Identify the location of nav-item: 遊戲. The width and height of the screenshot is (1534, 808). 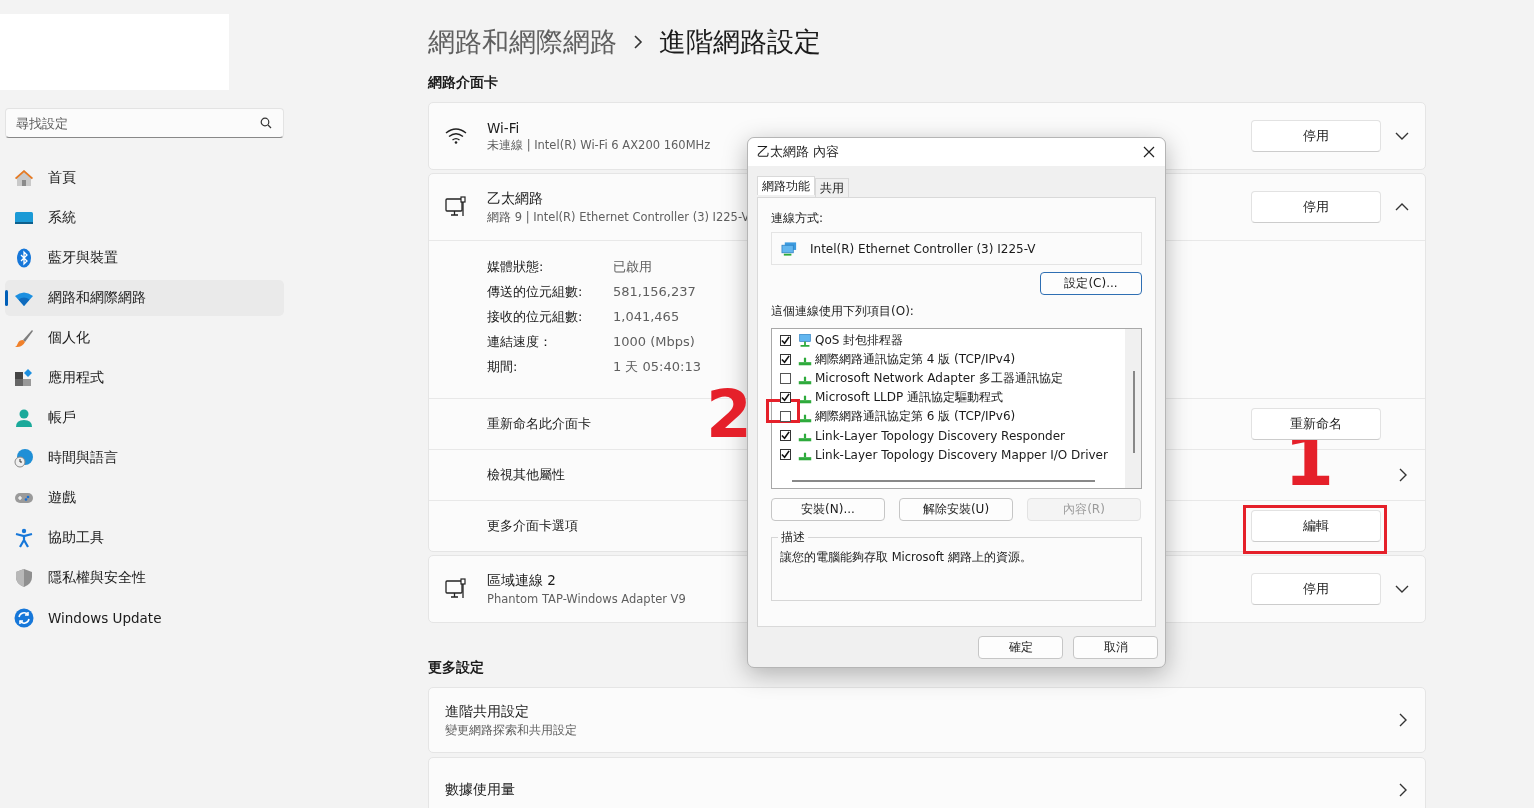
(144, 498).